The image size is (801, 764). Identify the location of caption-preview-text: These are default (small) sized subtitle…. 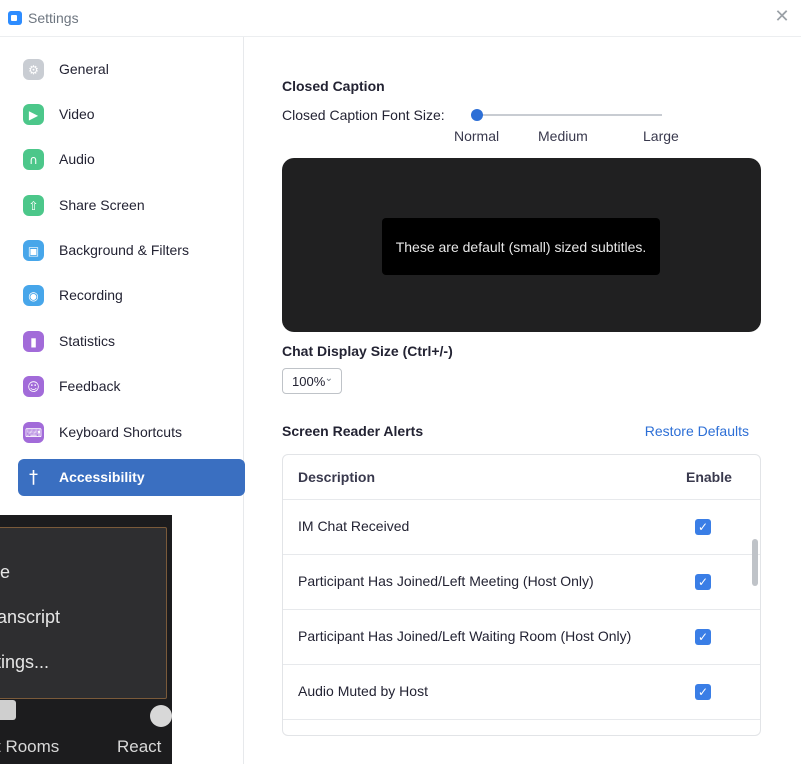
(521, 246).